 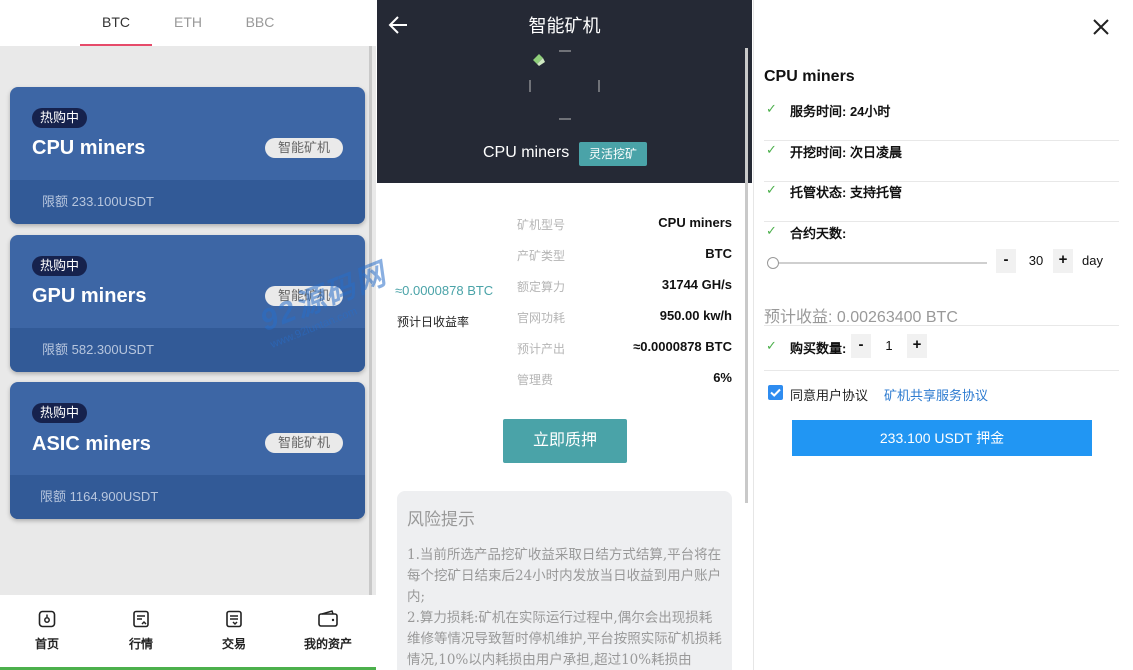 What do you see at coordinates (187, 497) in the screenshot?
I see `miner-card-limit: 限额 1164.900USDT` at bounding box center [187, 497].